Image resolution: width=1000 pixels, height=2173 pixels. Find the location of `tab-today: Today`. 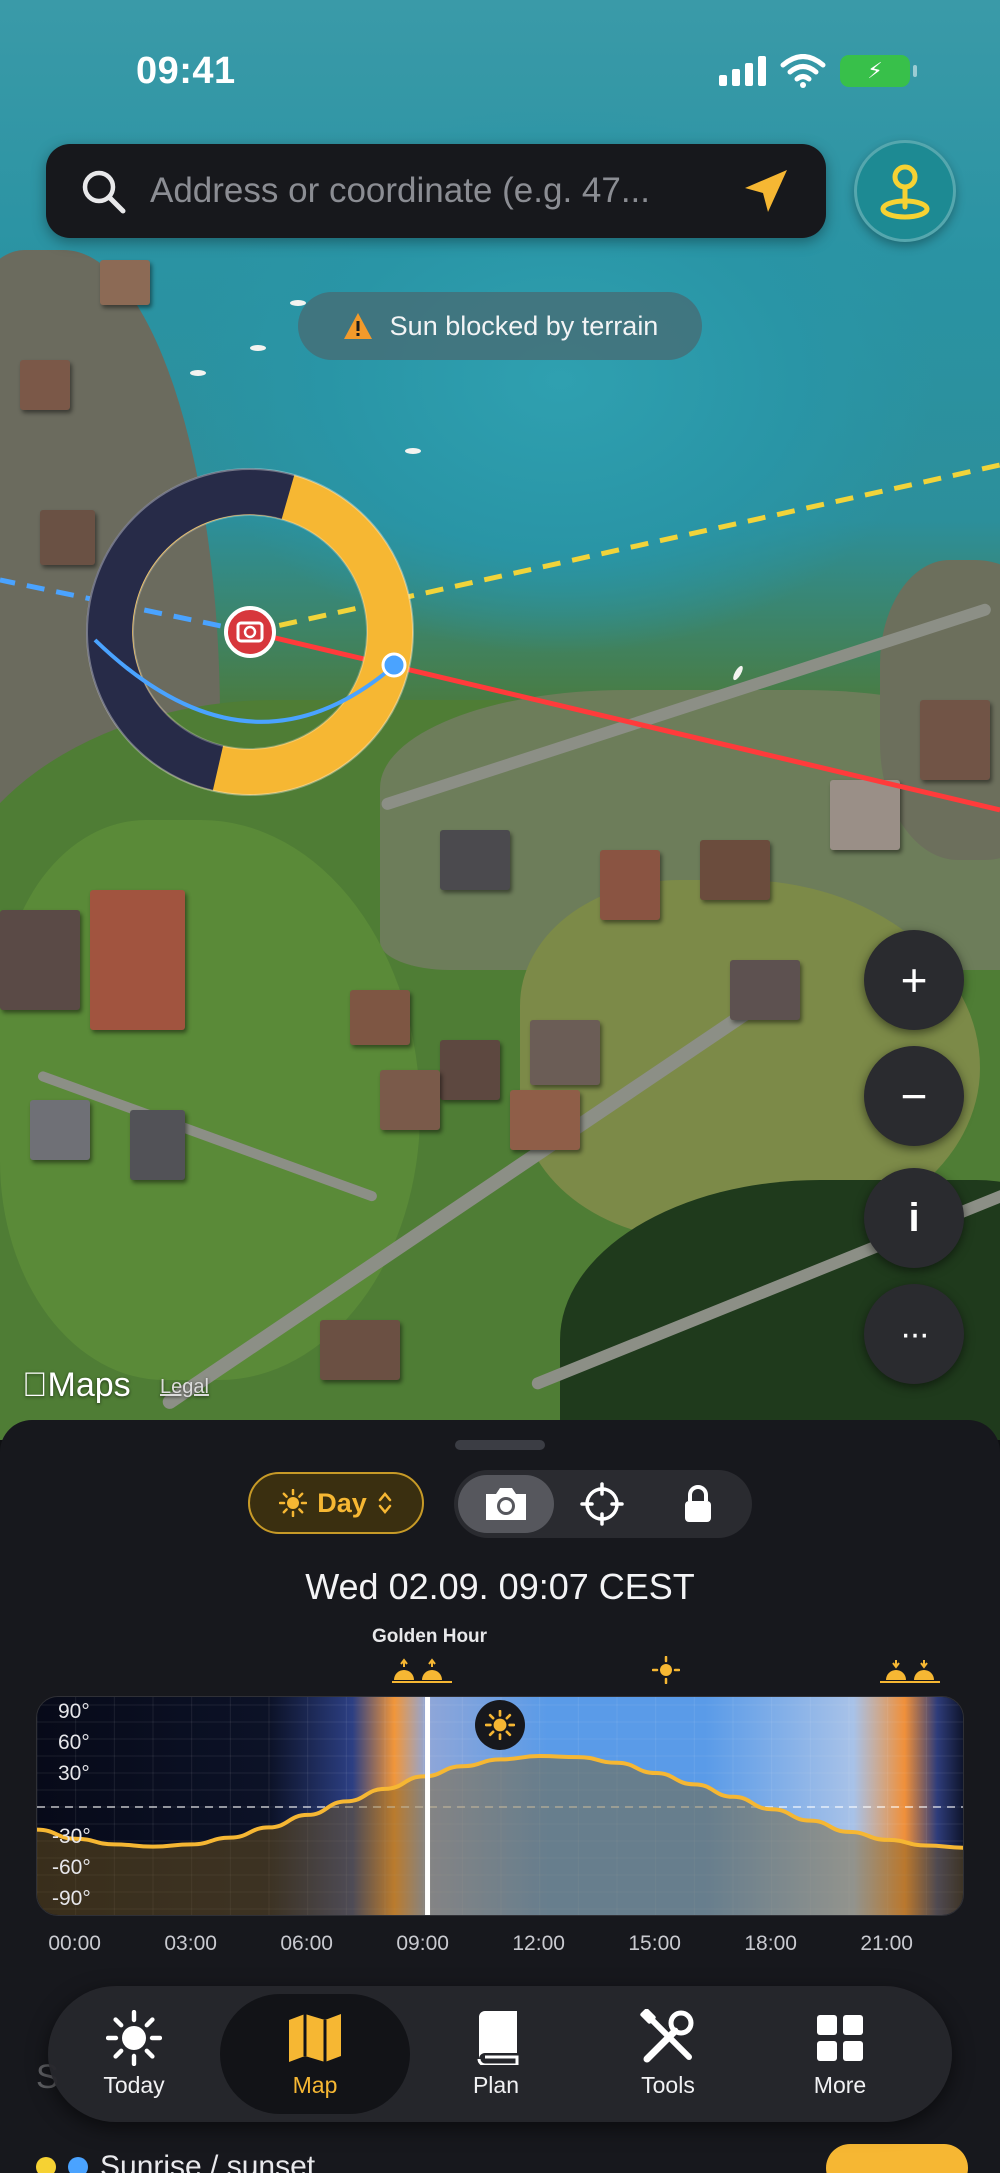

tab-today: Today is located at coordinates (134, 2054).